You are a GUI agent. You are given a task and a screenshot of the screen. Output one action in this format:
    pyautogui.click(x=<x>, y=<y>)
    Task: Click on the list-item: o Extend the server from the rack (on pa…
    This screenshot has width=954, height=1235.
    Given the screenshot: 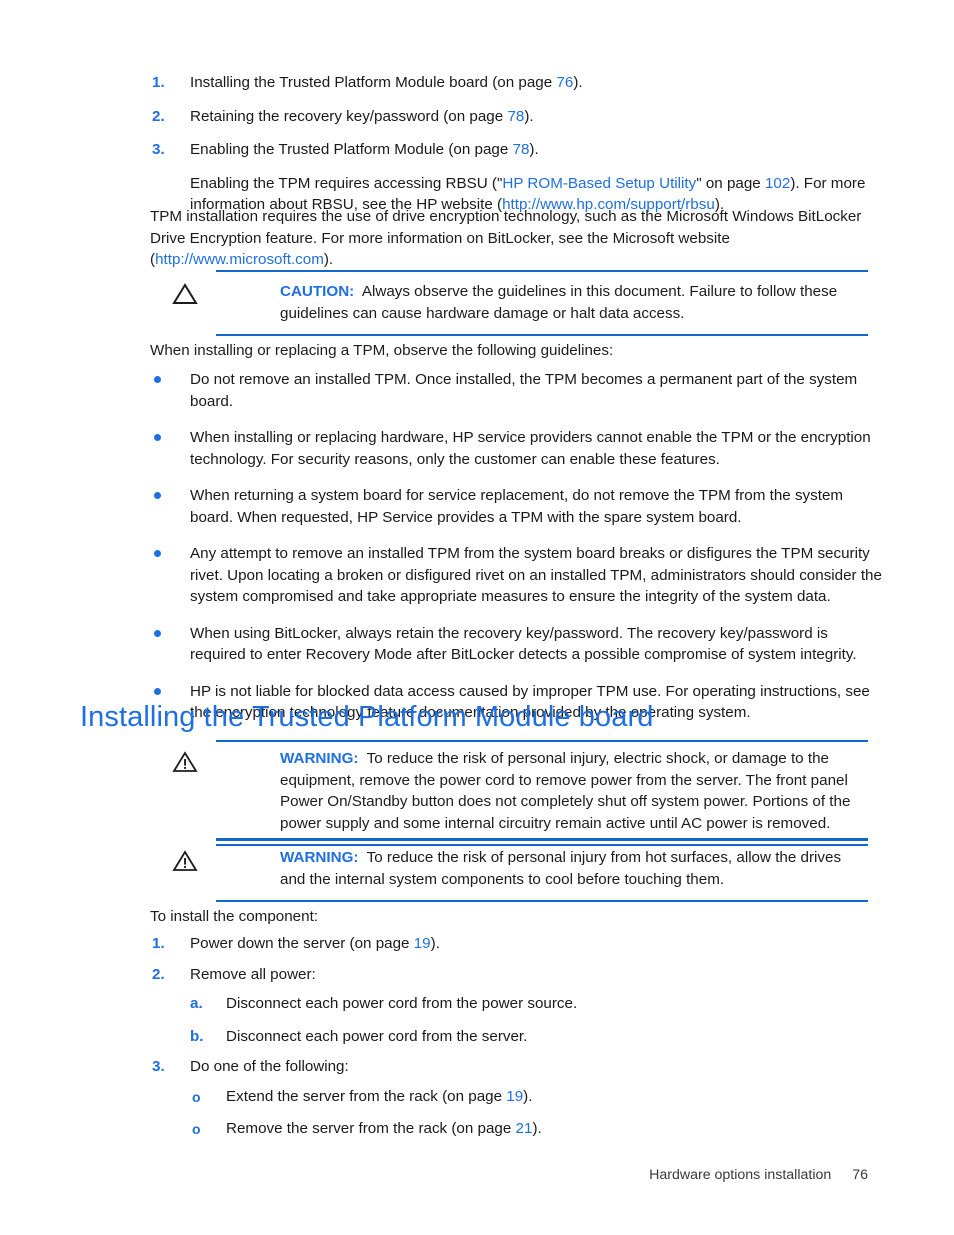 What is the action you would take?
    pyautogui.click(x=536, y=1097)
    